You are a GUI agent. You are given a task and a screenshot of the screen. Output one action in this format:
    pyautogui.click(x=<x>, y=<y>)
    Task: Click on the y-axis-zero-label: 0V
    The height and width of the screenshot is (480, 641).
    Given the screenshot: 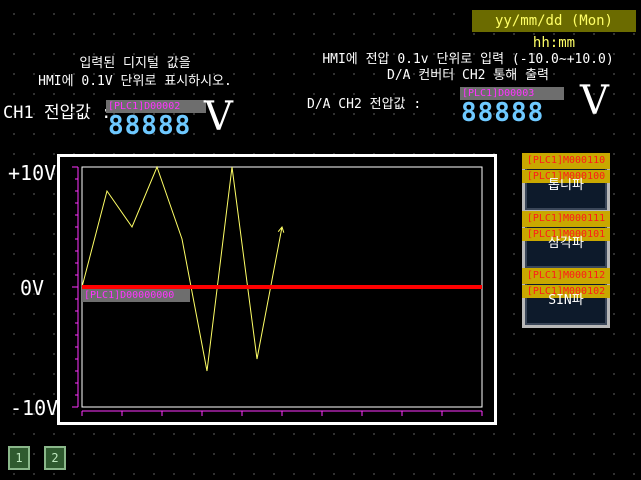 What is the action you would take?
    pyautogui.click(x=32, y=288)
    